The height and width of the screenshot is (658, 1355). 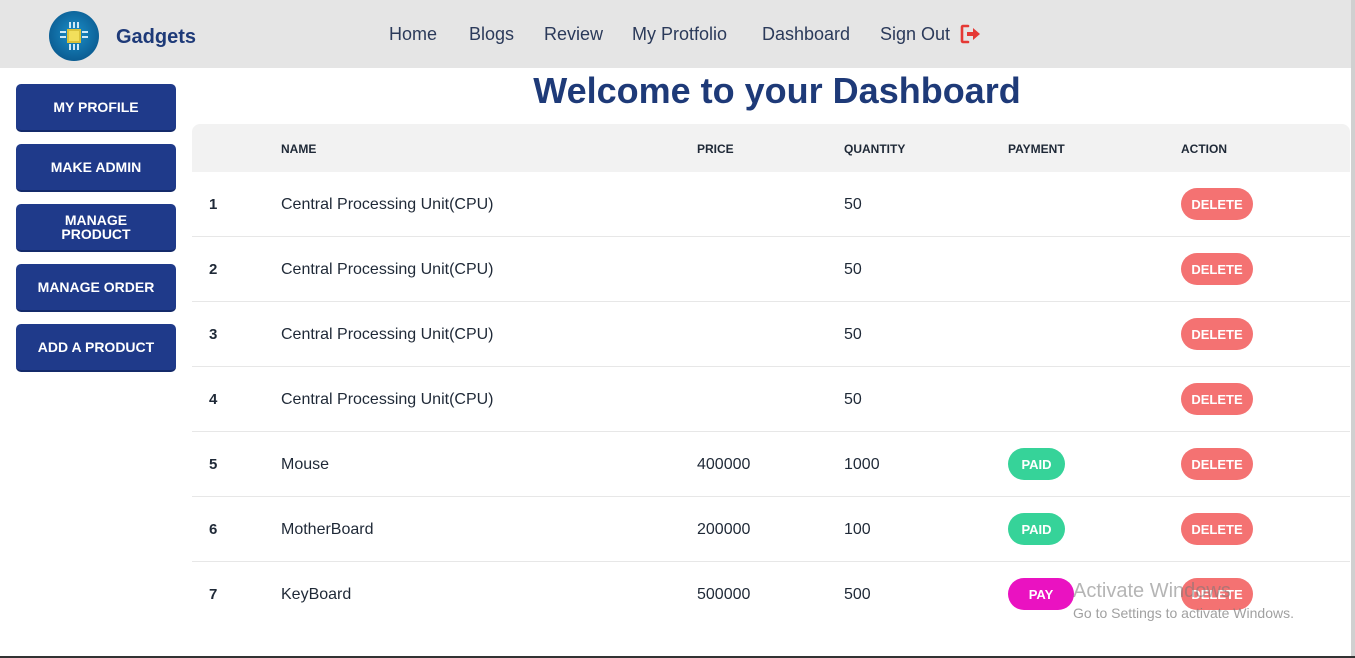 I want to click on table-row: 6 MotherBoard 200000 100 PAID DELETE, so click(x=771, y=529).